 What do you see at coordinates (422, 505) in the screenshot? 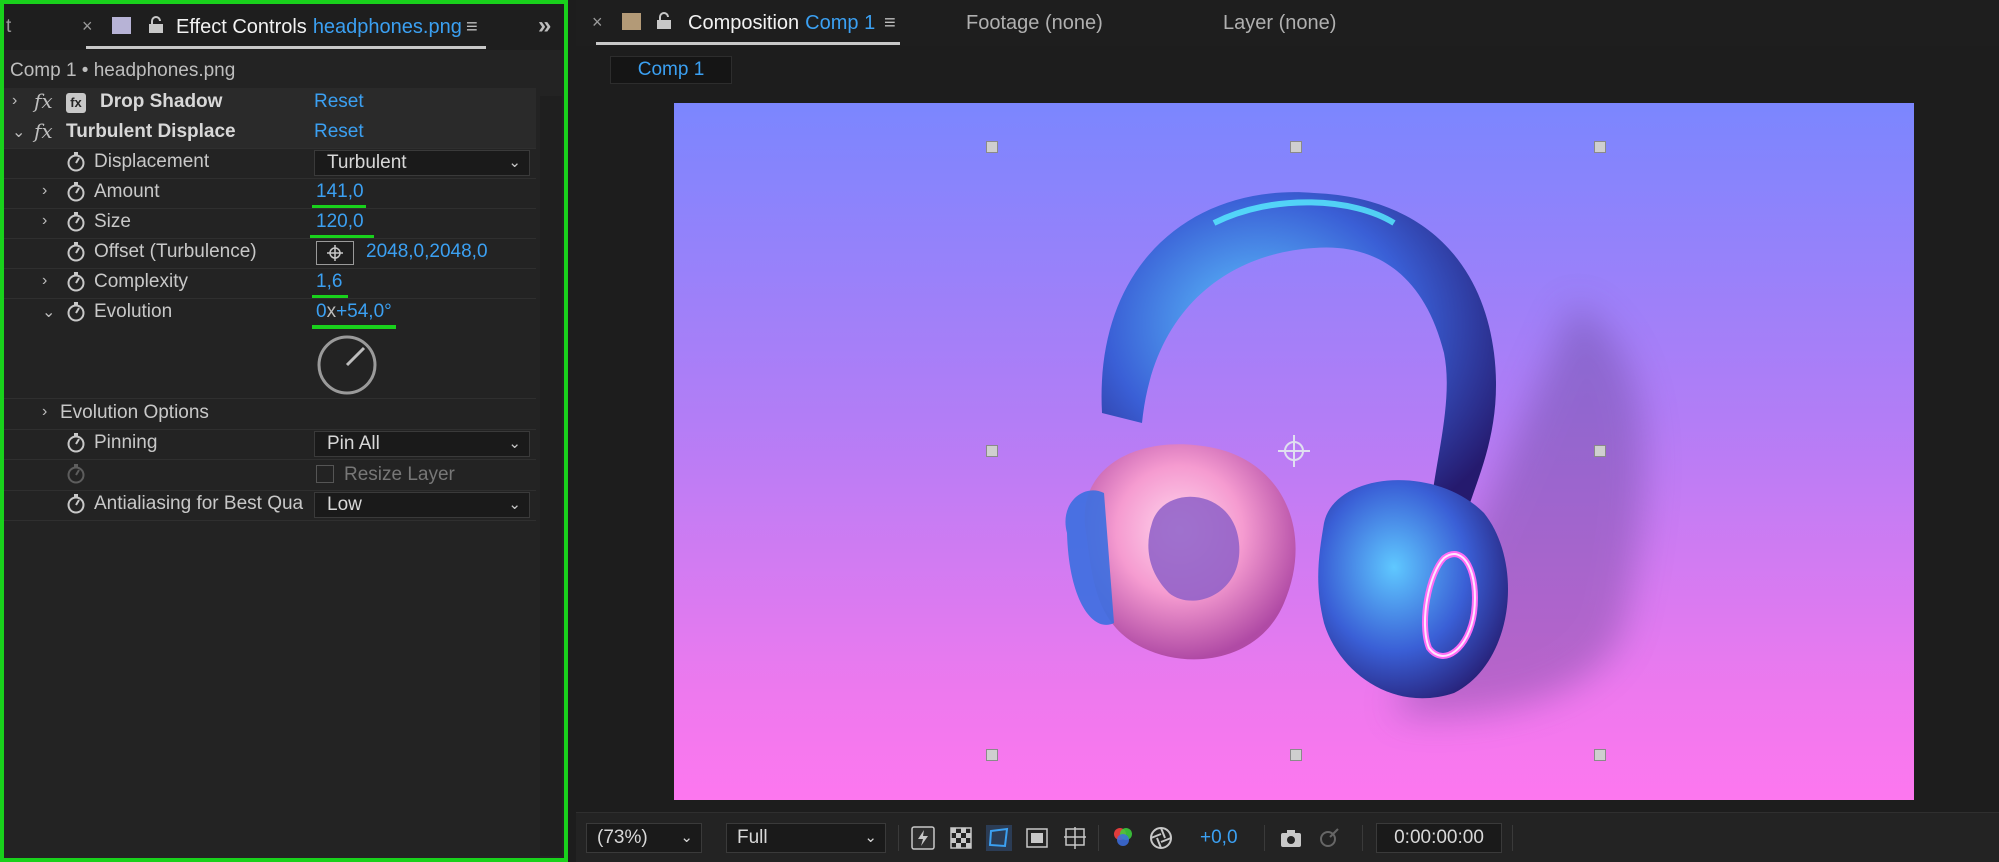
I see `antialiasing-dropdown: Low ⌄` at bounding box center [422, 505].